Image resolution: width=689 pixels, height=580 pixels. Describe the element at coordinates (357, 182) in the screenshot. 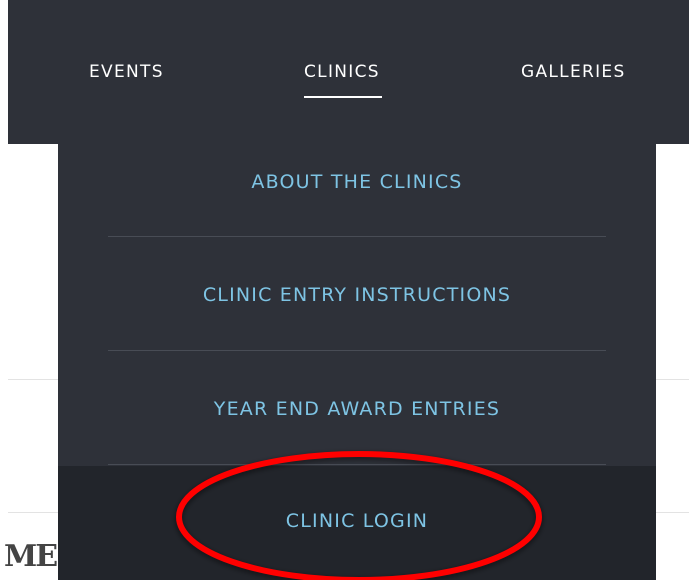

I see `dropdown-item-about-the-clinics: ABOUT THE CLINICS` at that location.